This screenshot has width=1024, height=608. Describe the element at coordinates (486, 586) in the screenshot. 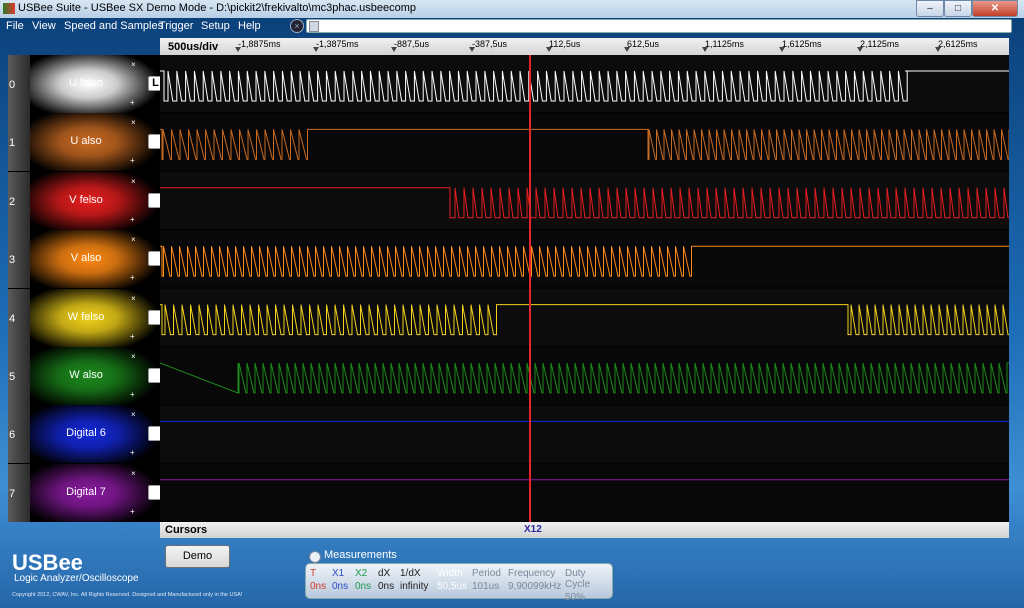

I see `measurement-value: 101us` at that location.